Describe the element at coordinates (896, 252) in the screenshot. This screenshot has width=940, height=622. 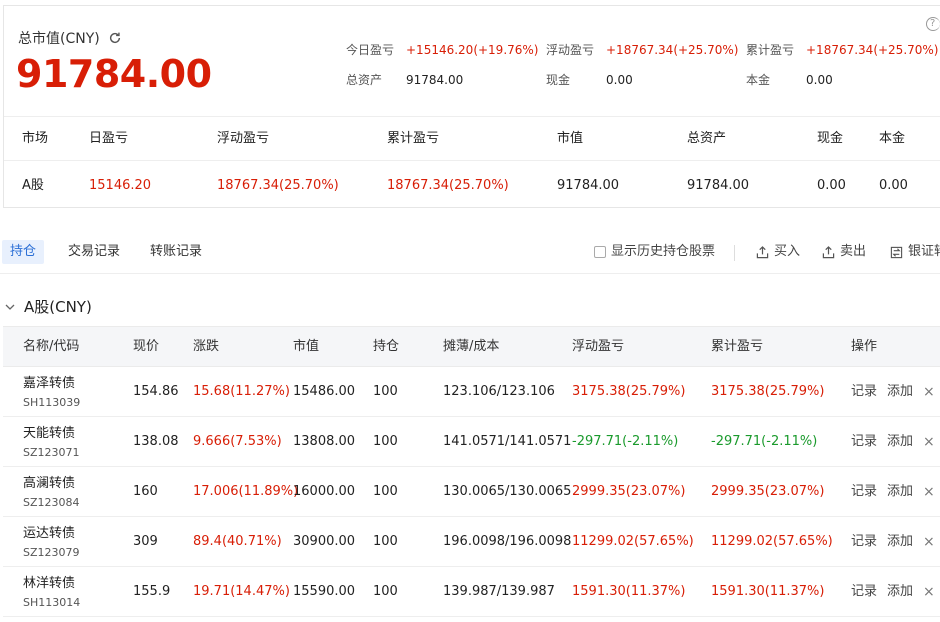
I see `transfer-icon` at that location.